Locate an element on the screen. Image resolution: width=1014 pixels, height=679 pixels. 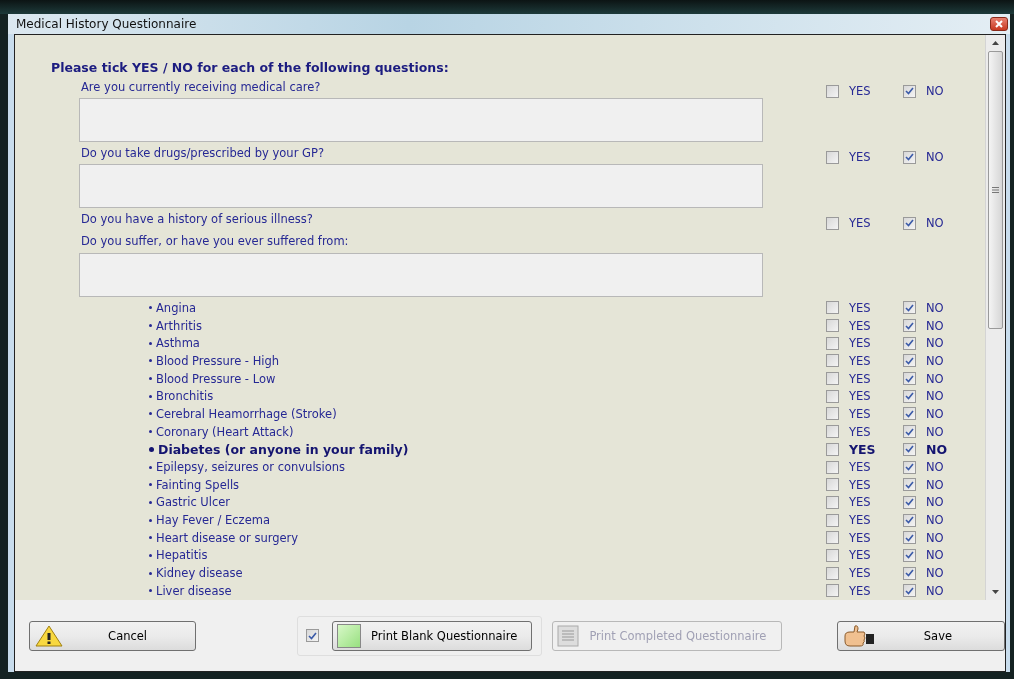
condition-label: Arthritis is located at coordinates (179, 325).